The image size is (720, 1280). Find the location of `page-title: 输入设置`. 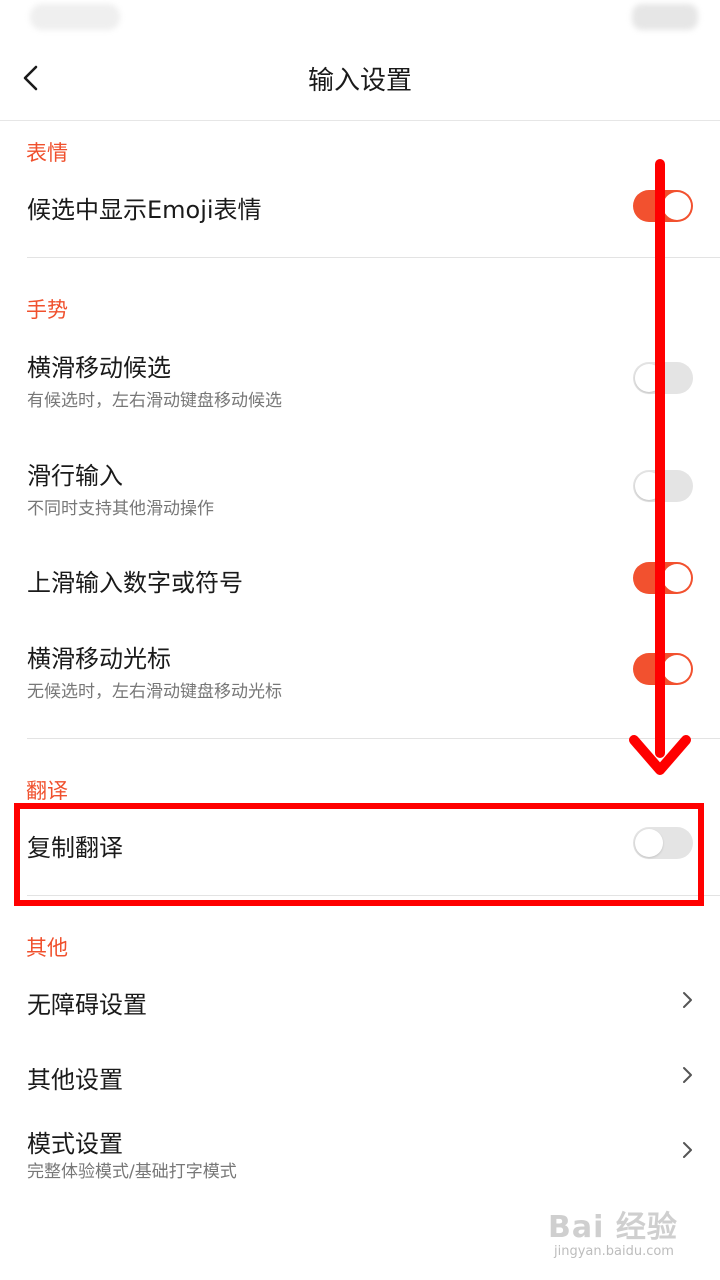

page-title: 输入设置 is located at coordinates (359, 81).